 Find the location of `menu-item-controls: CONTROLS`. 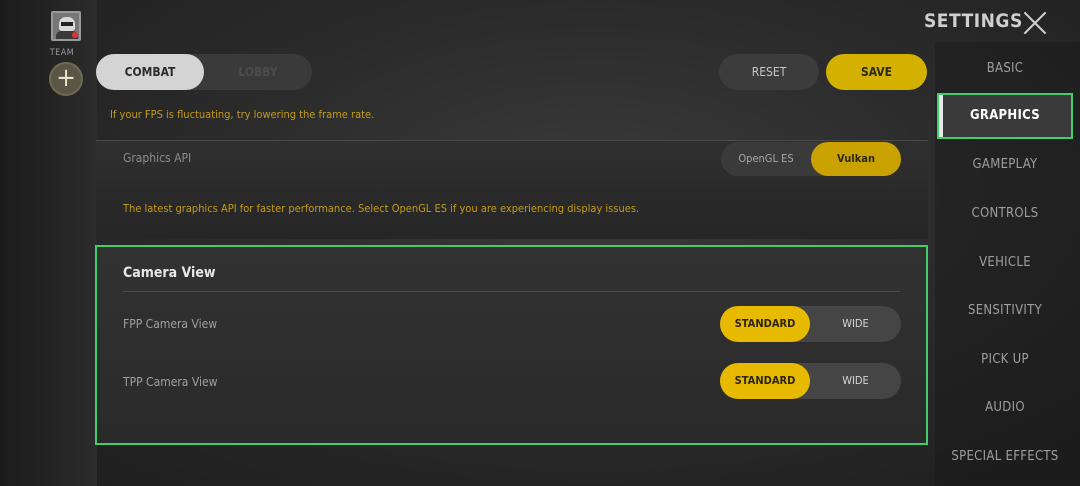

menu-item-controls: CONTROLS is located at coordinates (1005, 214).